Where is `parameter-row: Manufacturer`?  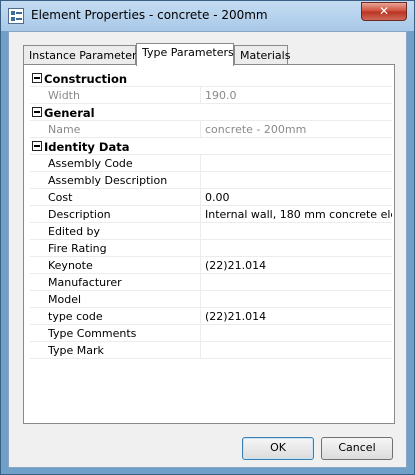 parameter-row: Manufacturer is located at coordinates (211, 282).